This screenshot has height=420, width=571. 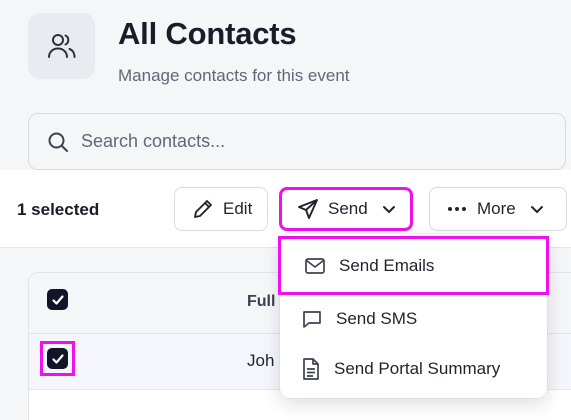 What do you see at coordinates (311, 369) in the screenshot?
I see `document-icon` at bounding box center [311, 369].